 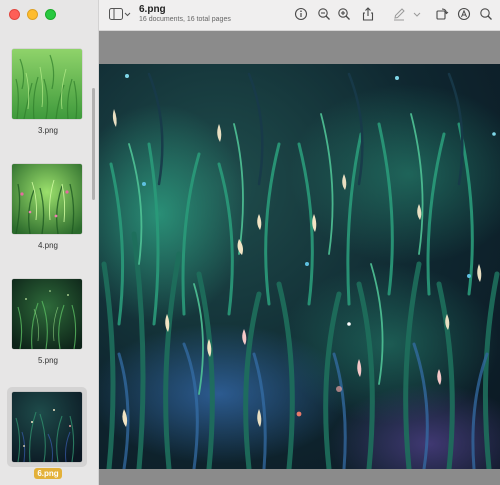 What do you see at coordinates (48, 360) in the screenshot?
I see `thumbnail-label: 5.png` at bounding box center [48, 360].